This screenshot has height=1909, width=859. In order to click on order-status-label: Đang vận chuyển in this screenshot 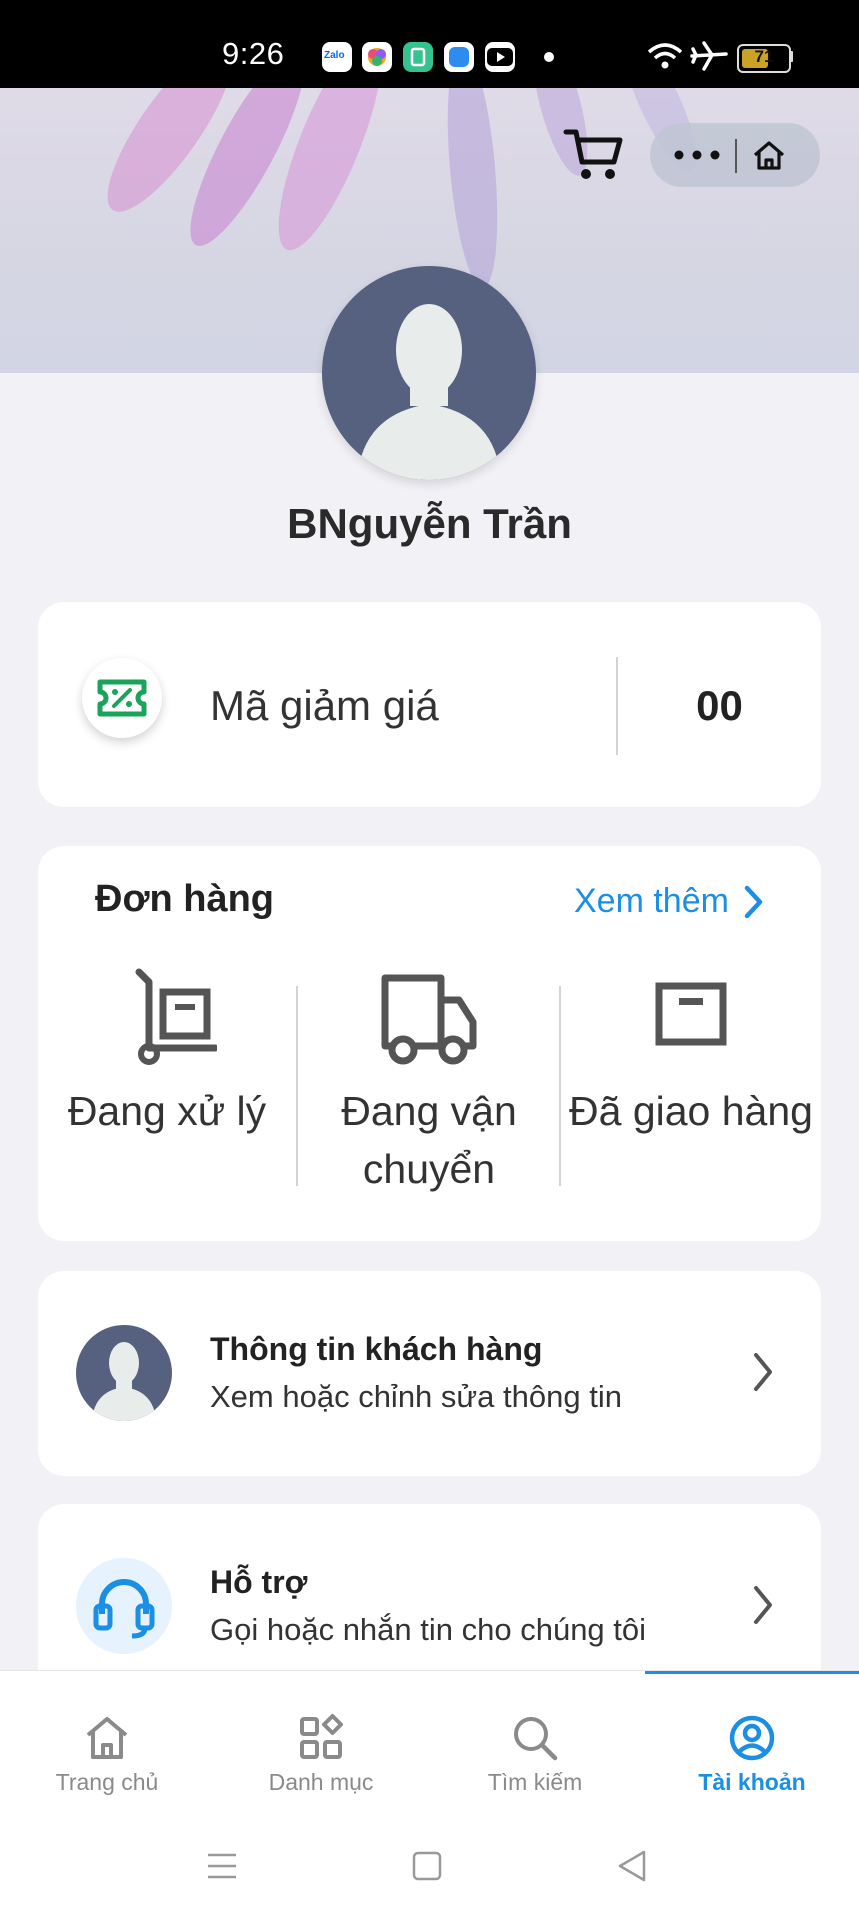, I will do `click(429, 1140)`.